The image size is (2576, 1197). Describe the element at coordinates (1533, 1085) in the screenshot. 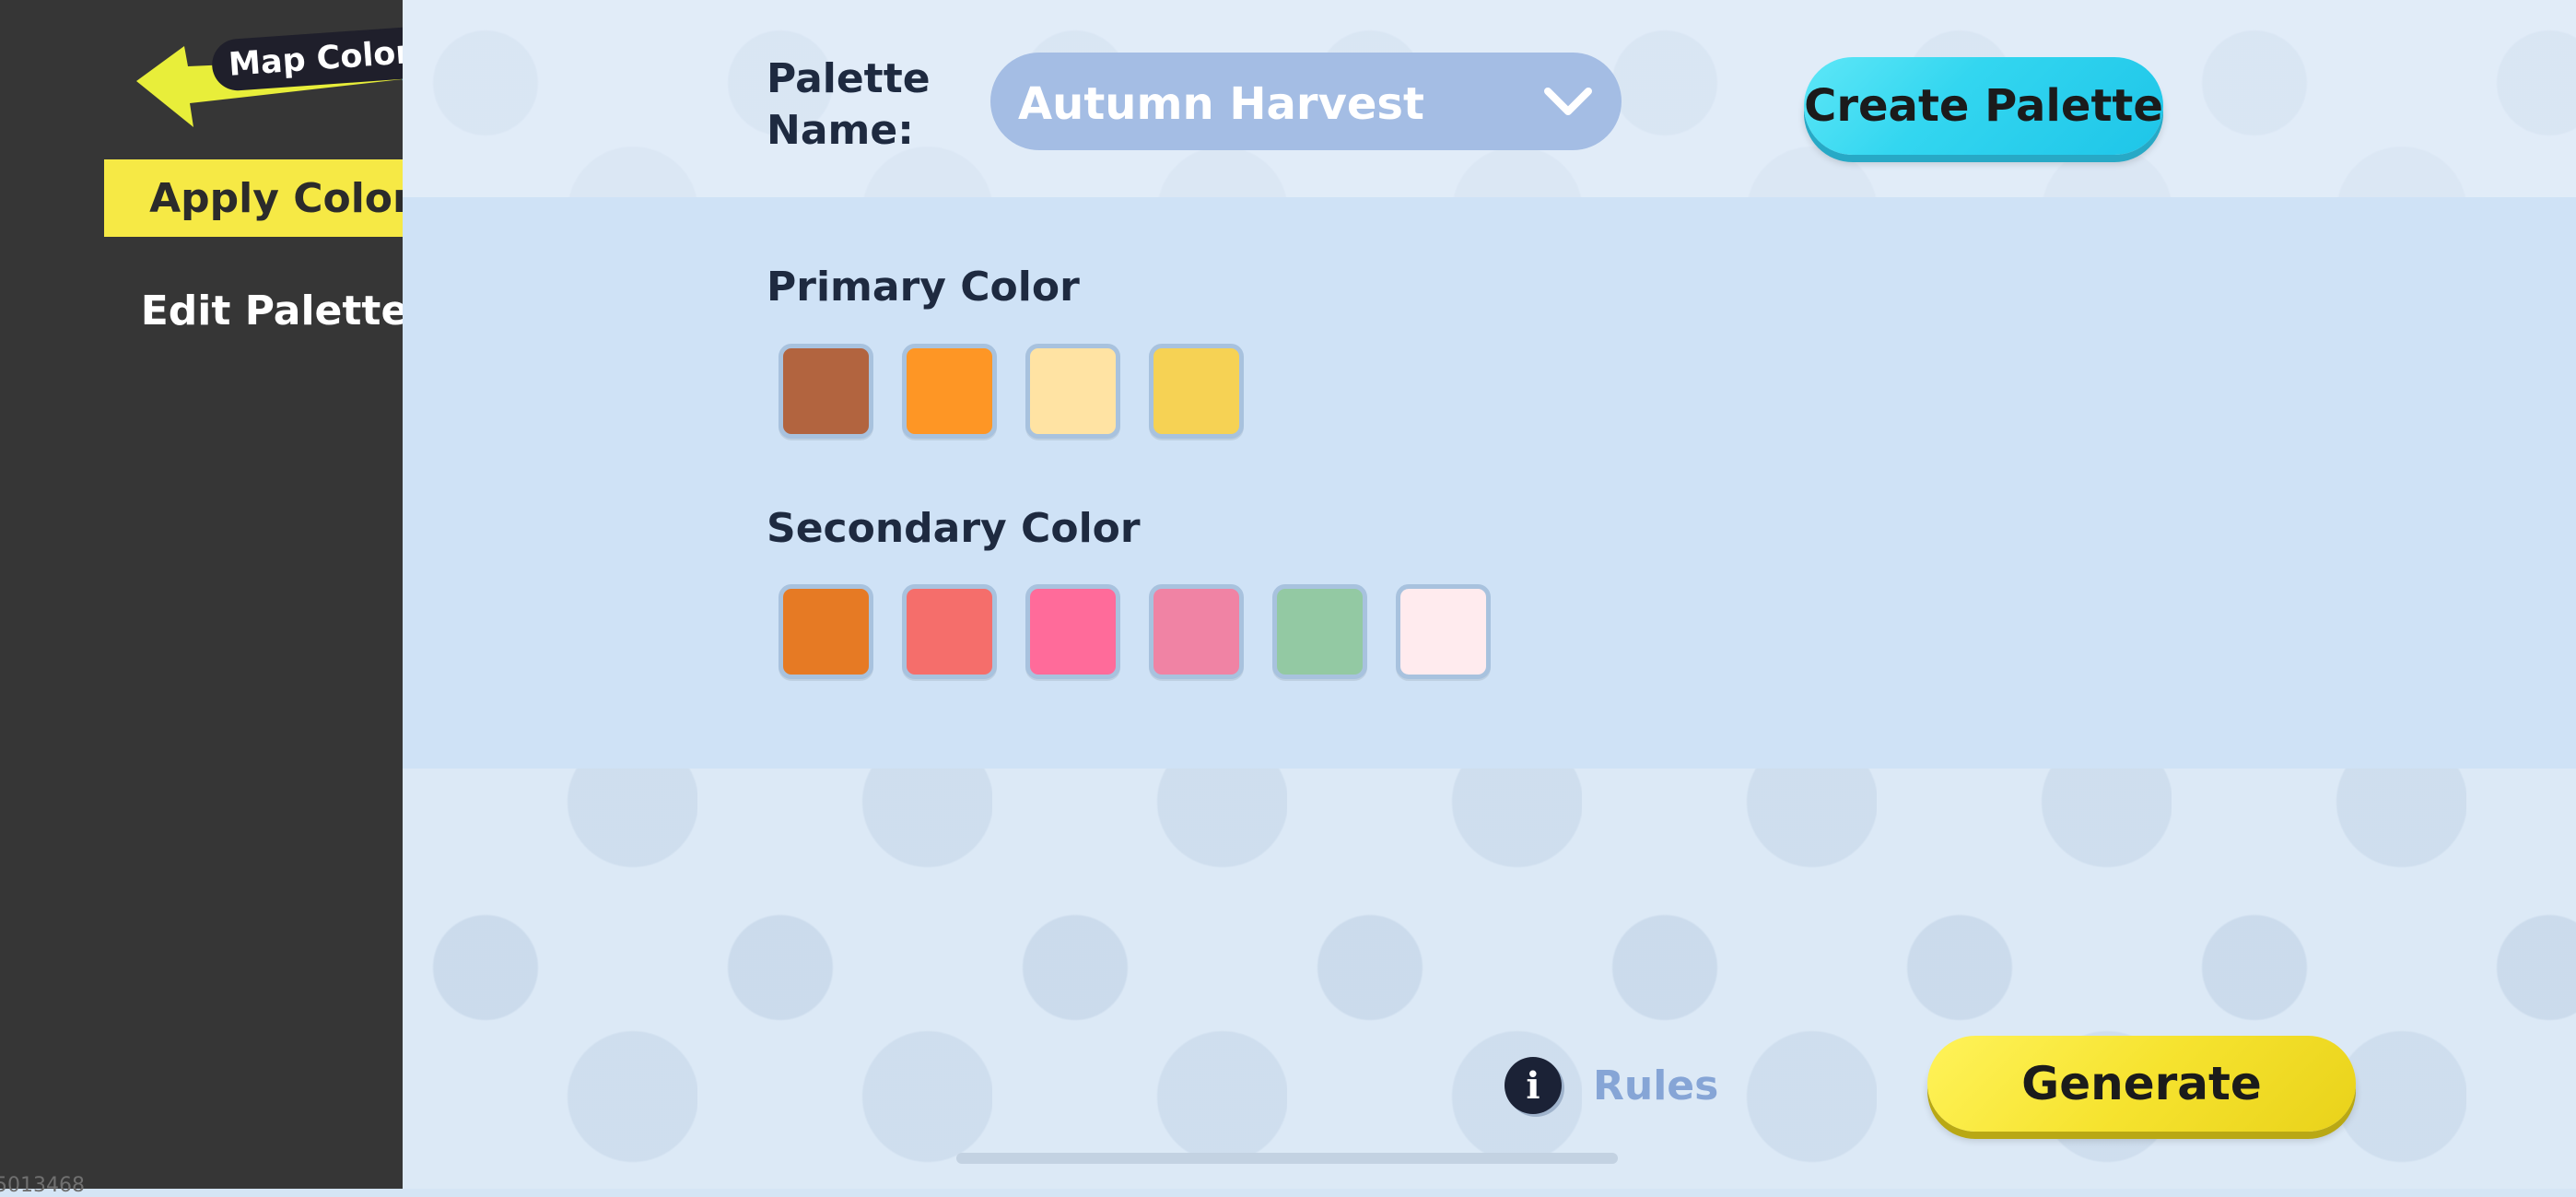

I see `info-icon: i` at that location.